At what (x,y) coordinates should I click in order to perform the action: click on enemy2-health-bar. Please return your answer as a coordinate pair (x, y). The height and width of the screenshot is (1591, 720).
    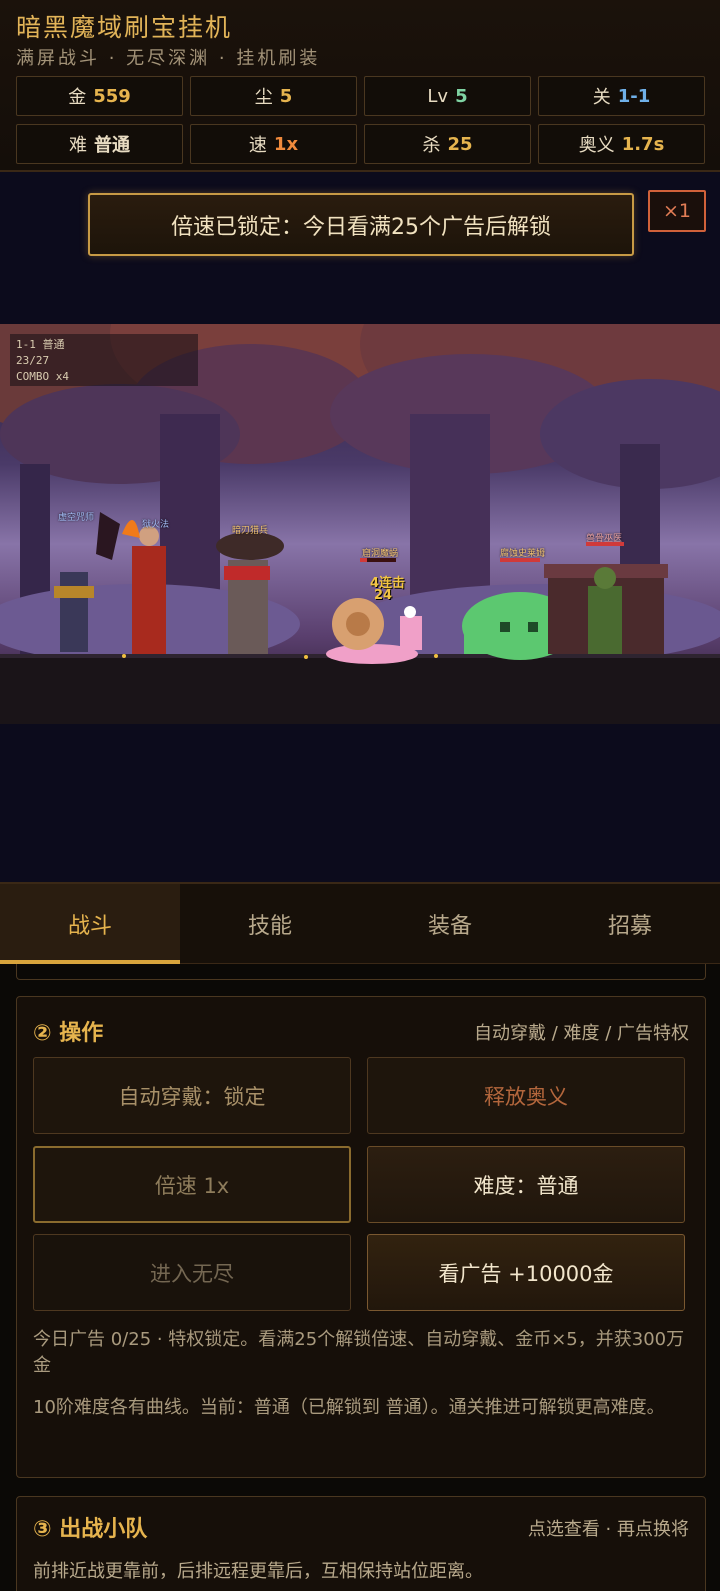
    Looking at the image, I should click on (520, 560).